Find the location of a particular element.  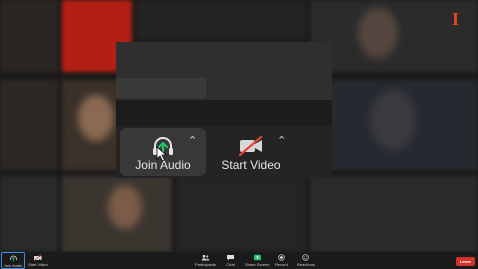

reactions-button: Reactions is located at coordinates (306, 260).